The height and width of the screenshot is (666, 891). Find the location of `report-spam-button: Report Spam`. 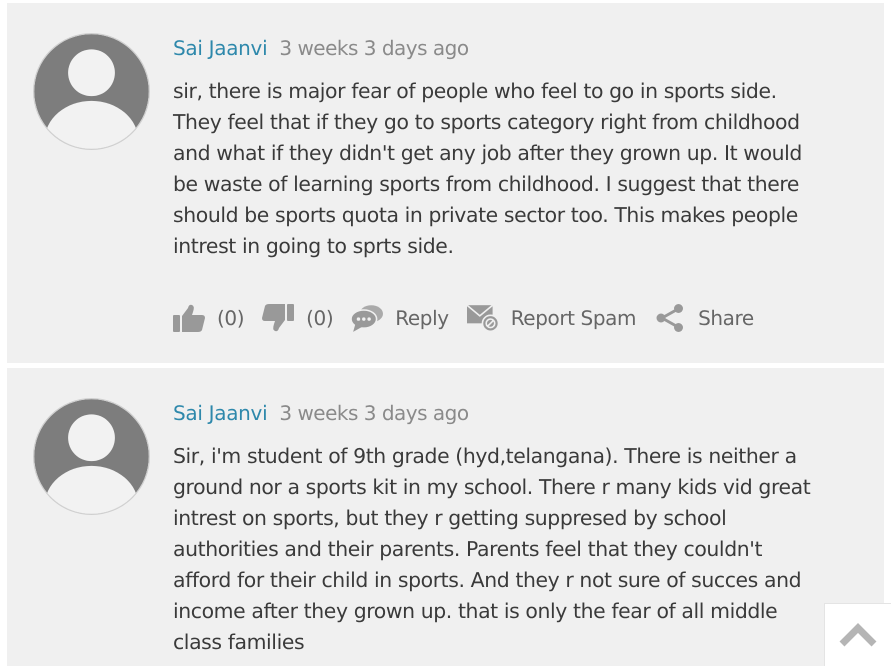

report-spam-button: Report Spam is located at coordinates (551, 318).